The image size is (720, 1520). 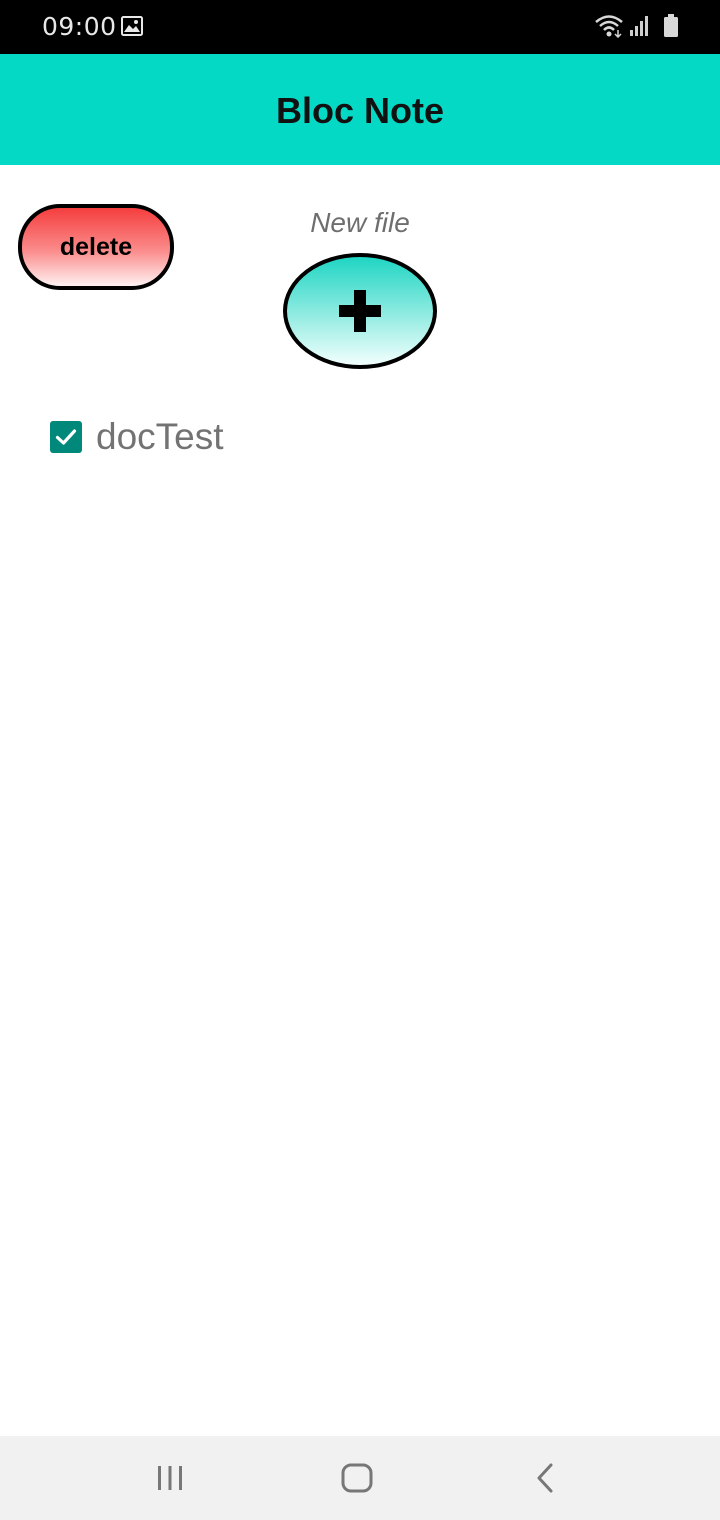 What do you see at coordinates (545, 1478) in the screenshot?
I see `back-icon` at bounding box center [545, 1478].